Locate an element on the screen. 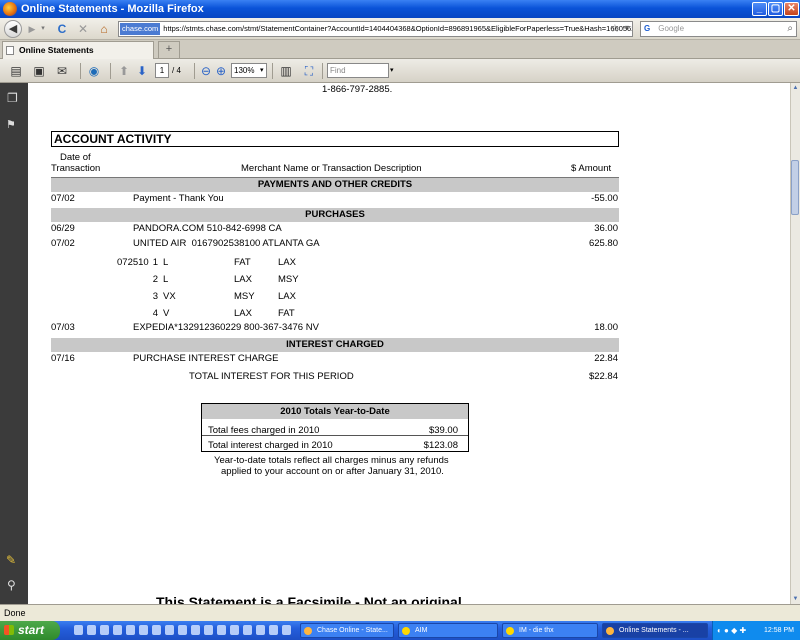 The width and height of the screenshot is (800, 640). taskbar-item-im: IM - die thx is located at coordinates (550, 630).